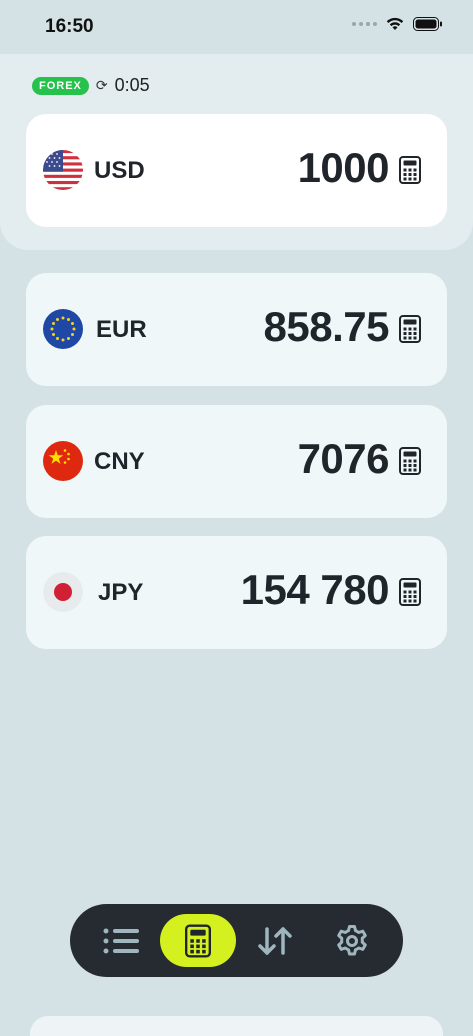 The width and height of the screenshot is (473, 1036). I want to click on status-icons, so click(397, 24).